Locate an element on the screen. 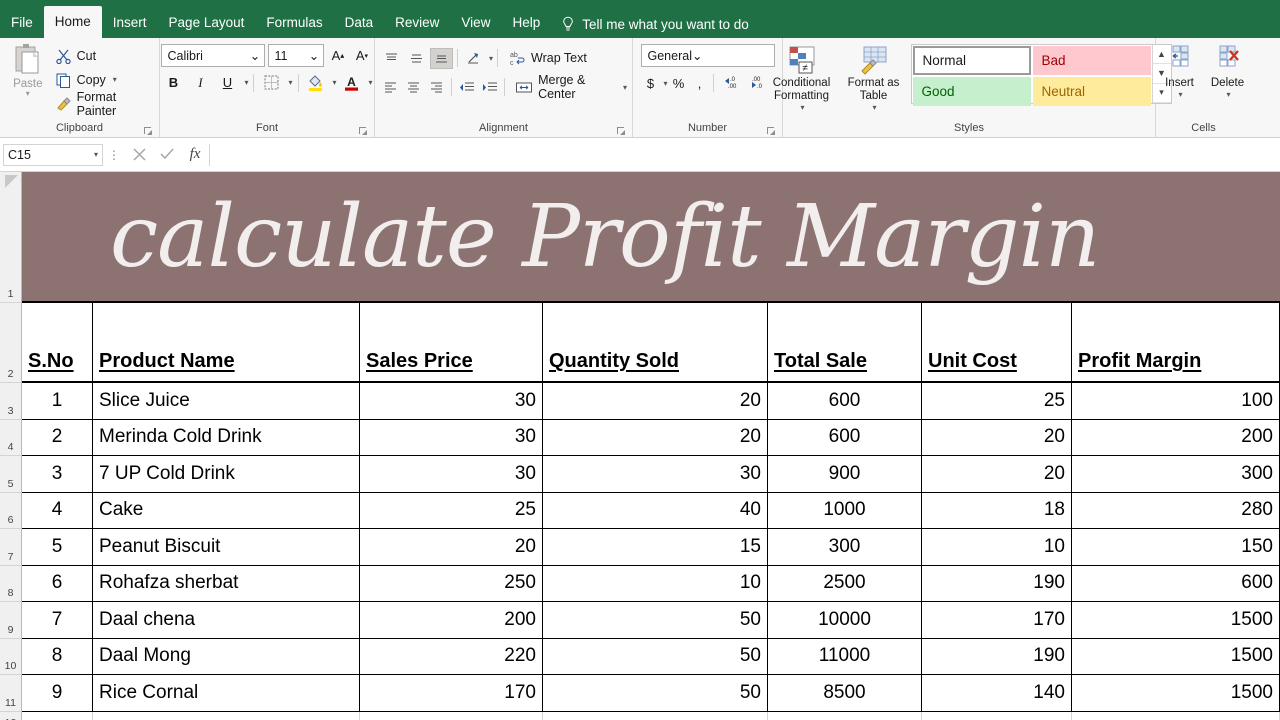 Image resolution: width=1280 pixels, height=720 pixels. cell-total-sale: 900 is located at coordinates (845, 474).